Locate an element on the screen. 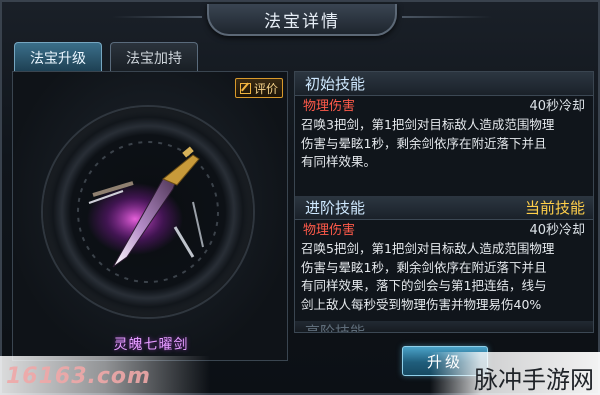  window-title: 法宝详情 is located at coordinates (302, 21).